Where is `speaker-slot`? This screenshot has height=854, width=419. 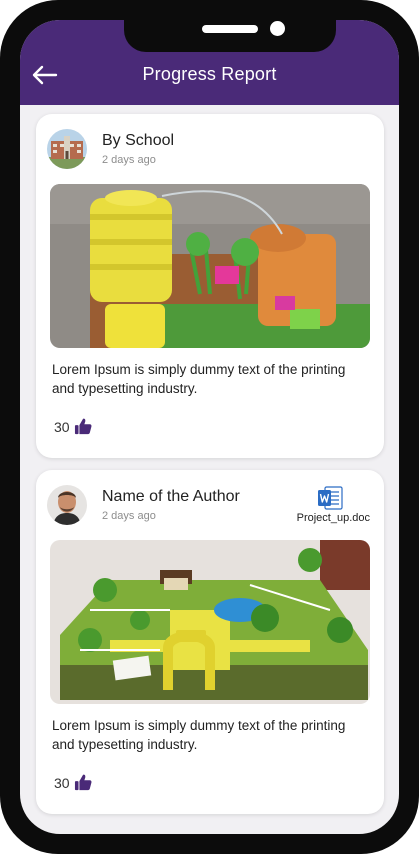
speaker-slot is located at coordinates (230, 29).